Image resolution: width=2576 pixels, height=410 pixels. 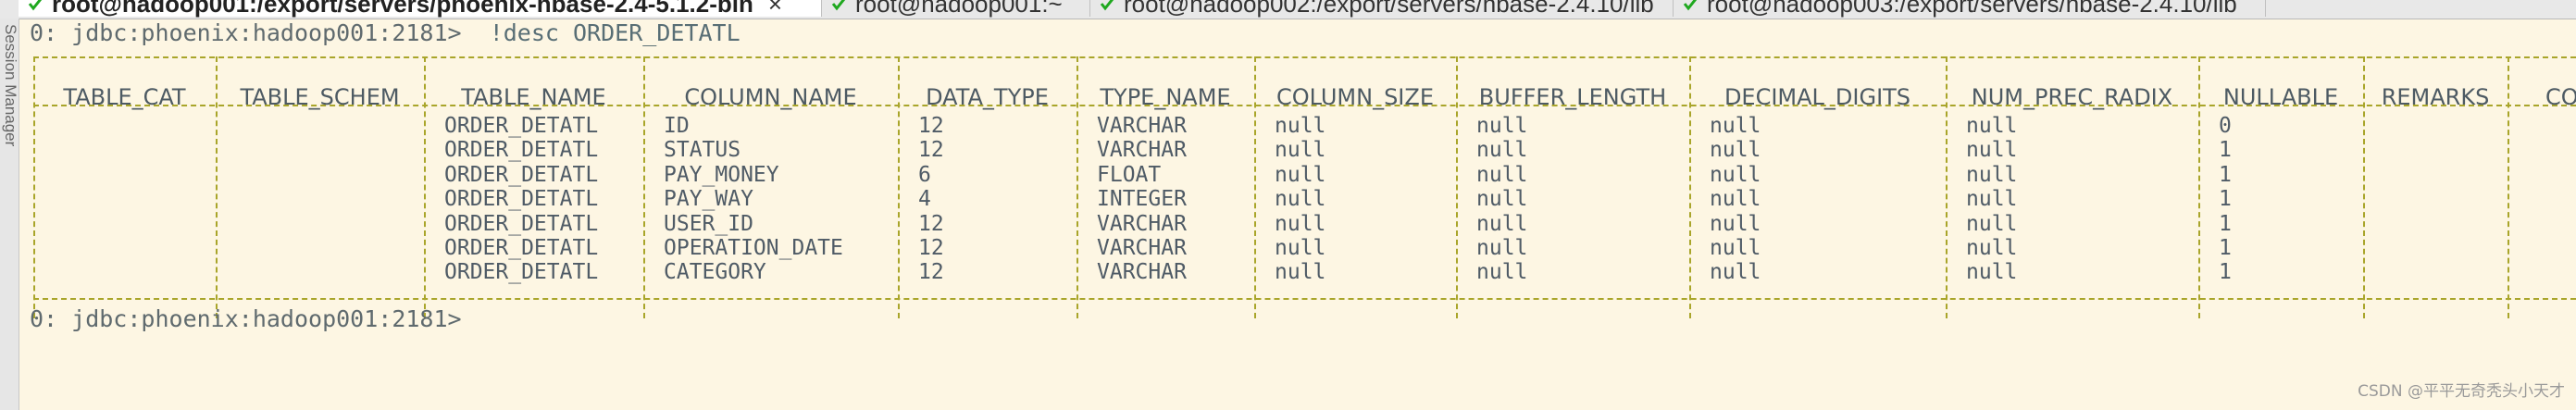 What do you see at coordinates (677, 126) in the screenshot?
I see `table-cell: ID` at bounding box center [677, 126].